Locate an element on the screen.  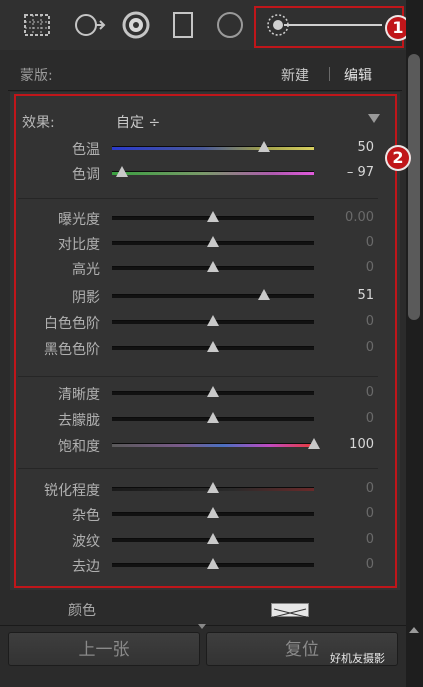
graduated-filter-icon is located at coordinates (183, 25).